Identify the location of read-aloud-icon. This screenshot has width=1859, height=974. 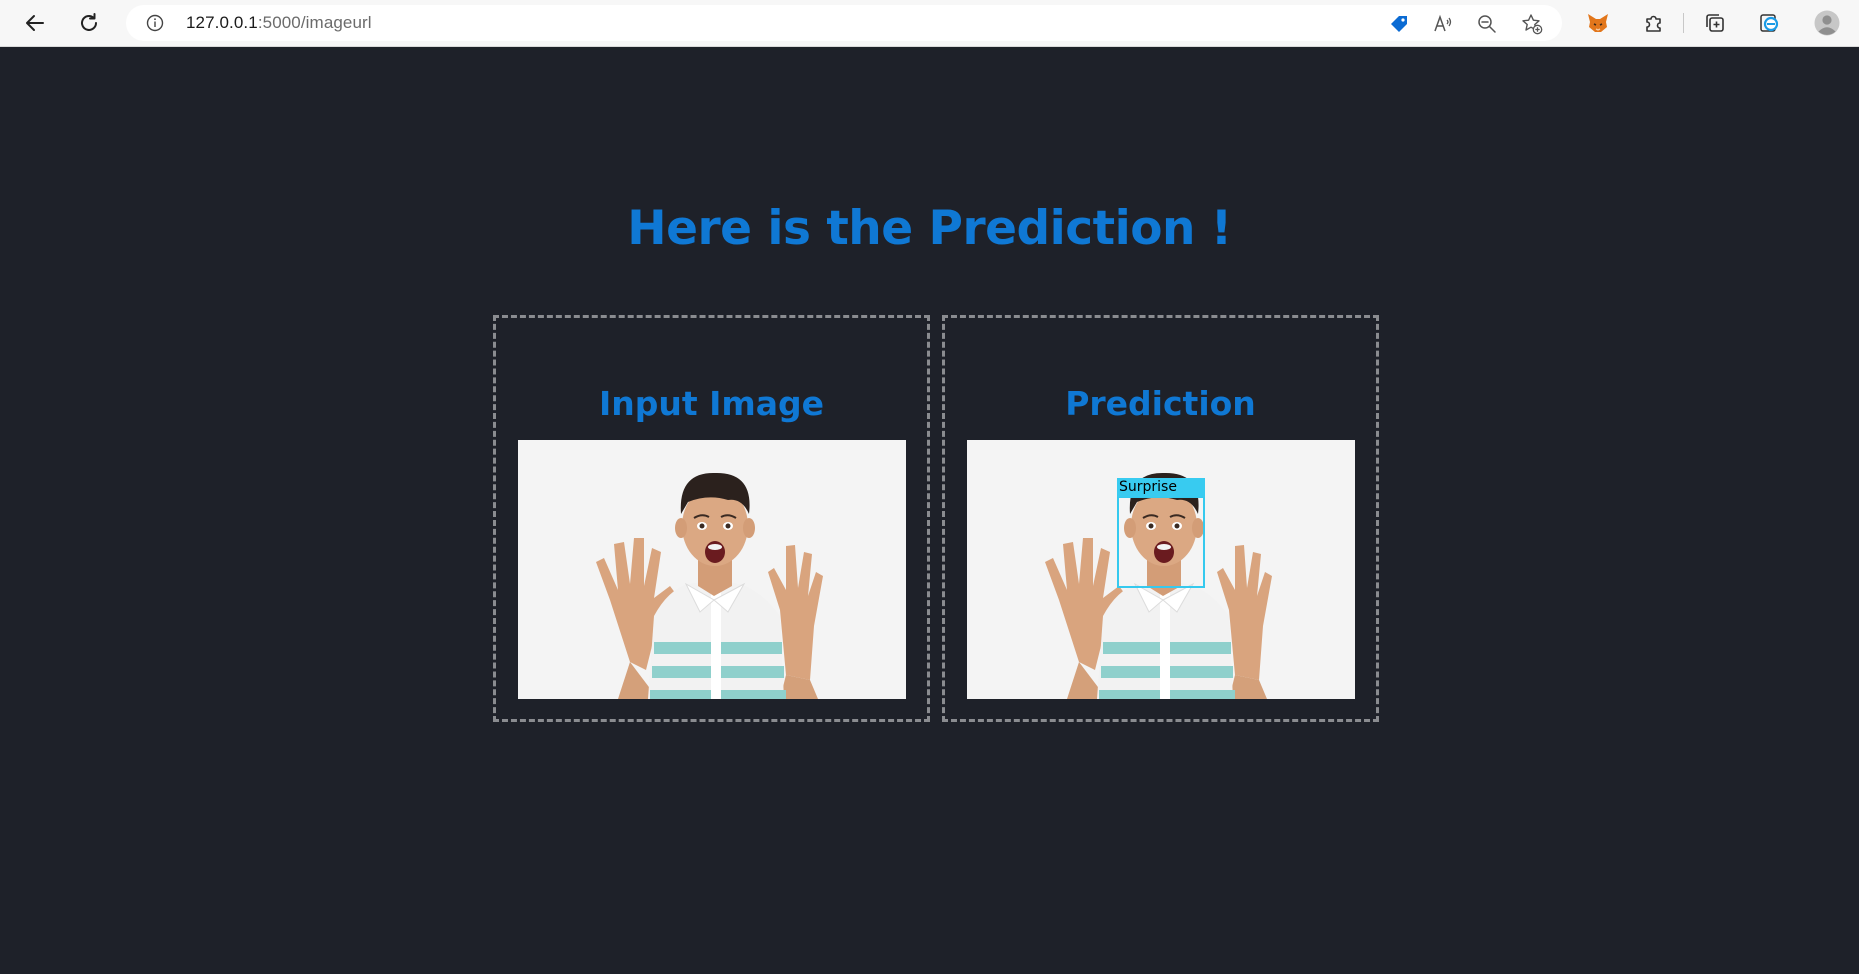
(1443, 23).